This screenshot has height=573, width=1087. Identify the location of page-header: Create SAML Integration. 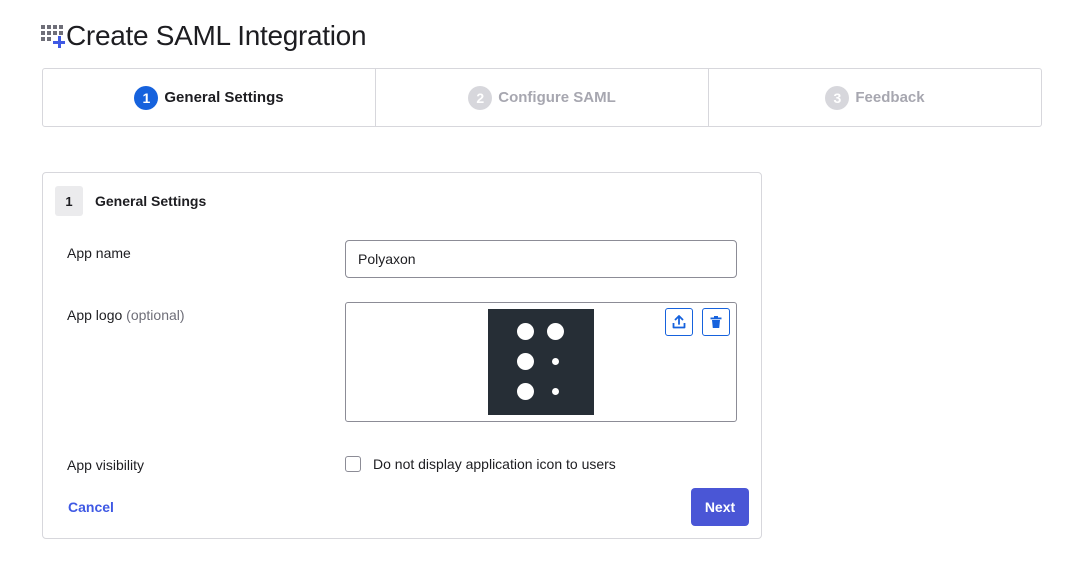
(203, 36).